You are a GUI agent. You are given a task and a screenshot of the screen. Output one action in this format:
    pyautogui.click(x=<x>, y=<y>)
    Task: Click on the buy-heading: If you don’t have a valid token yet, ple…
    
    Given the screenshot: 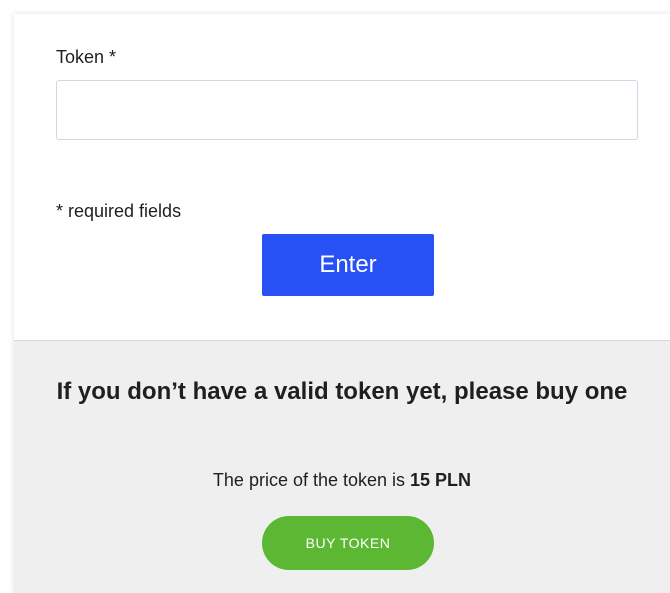 What is the action you would take?
    pyautogui.click(x=342, y=391)
    